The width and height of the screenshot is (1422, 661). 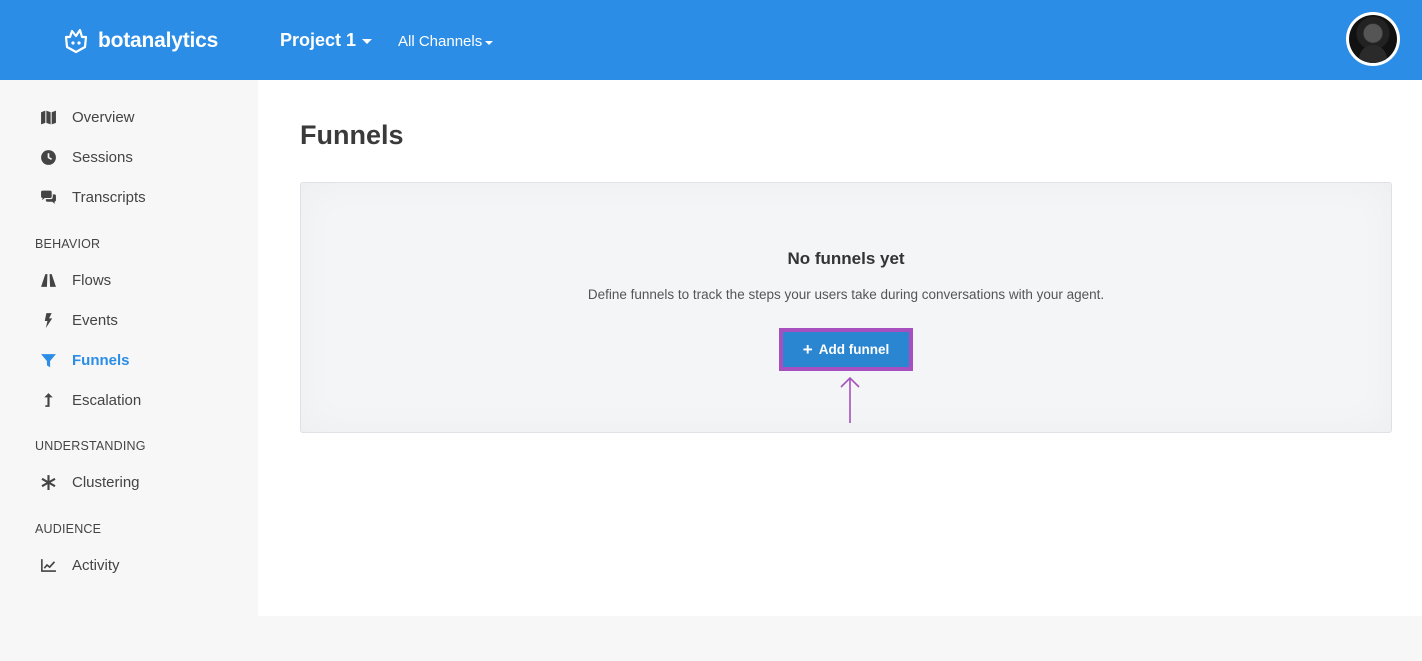 I want to click on sidebar-item-label: Transcripts, so click(x=109, y=197).